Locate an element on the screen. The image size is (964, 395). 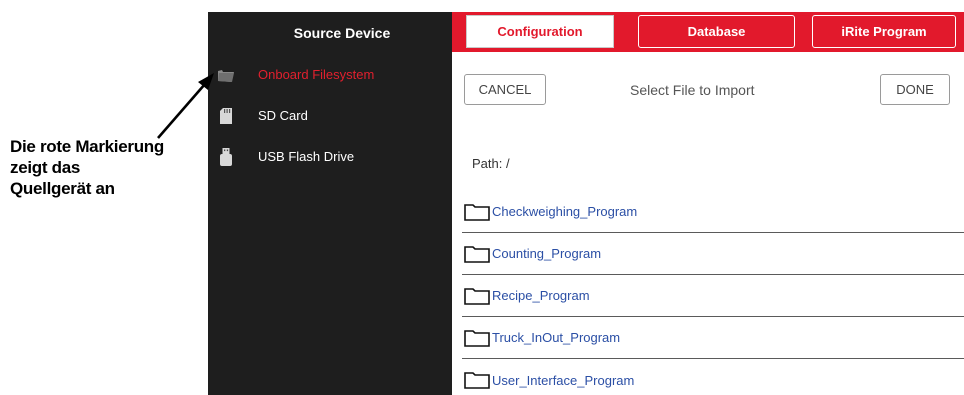
tab-bar: Configuration Database iRite Program is located at coordinates (708, 32).